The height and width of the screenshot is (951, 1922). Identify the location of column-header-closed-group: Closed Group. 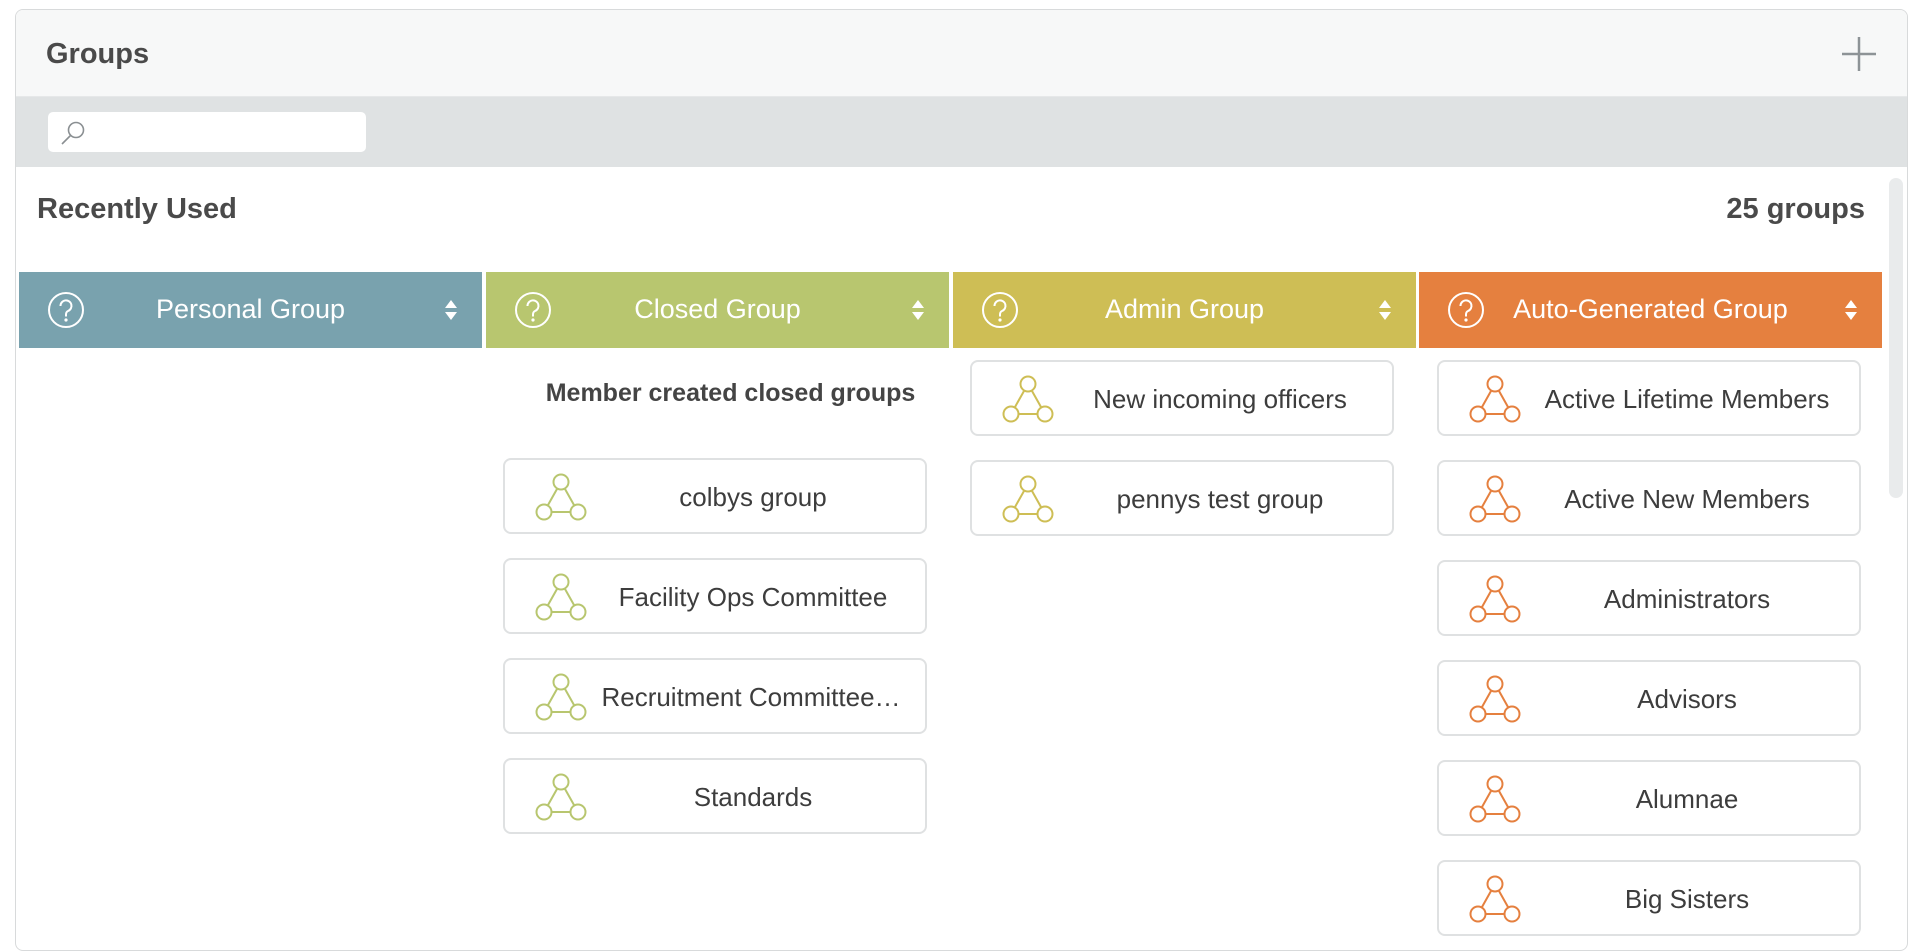
(717, 310).